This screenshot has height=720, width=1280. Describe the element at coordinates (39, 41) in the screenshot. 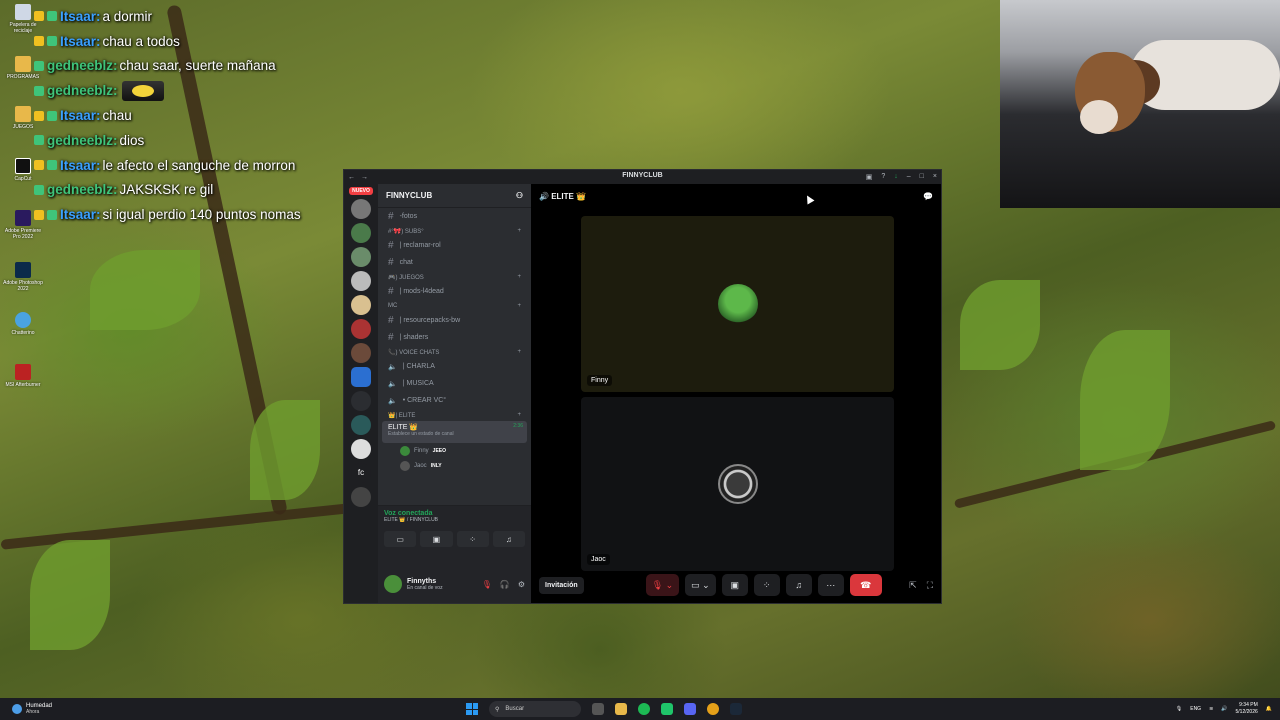

I see `sub-badge-icon` at that location.